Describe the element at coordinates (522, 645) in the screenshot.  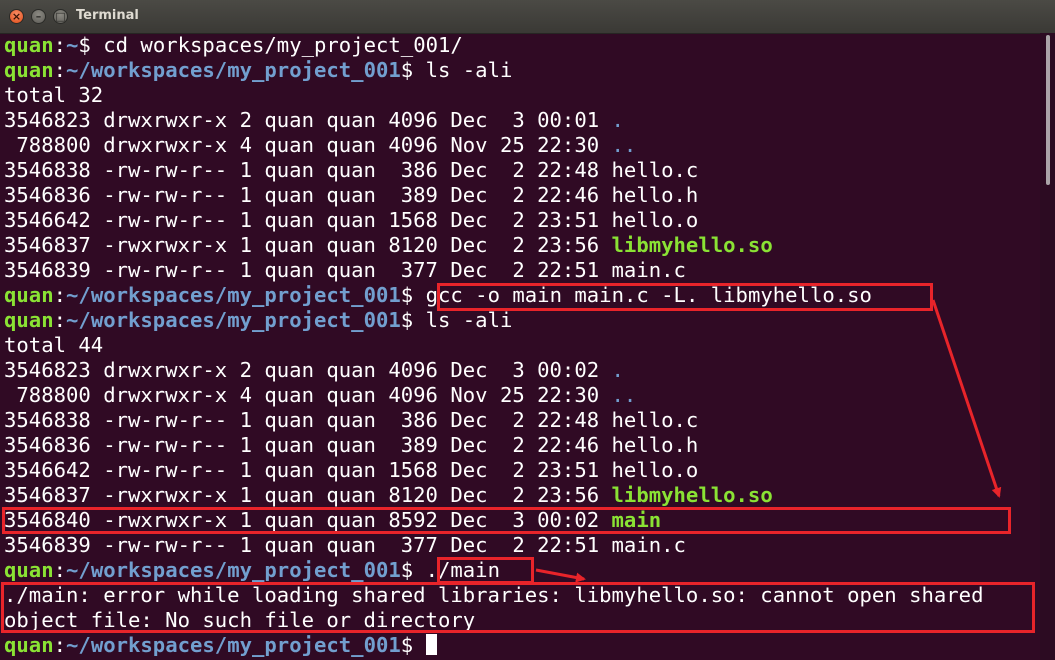
I see `prompt-line: quan:~/workspaces/my_project_001$` at that location.